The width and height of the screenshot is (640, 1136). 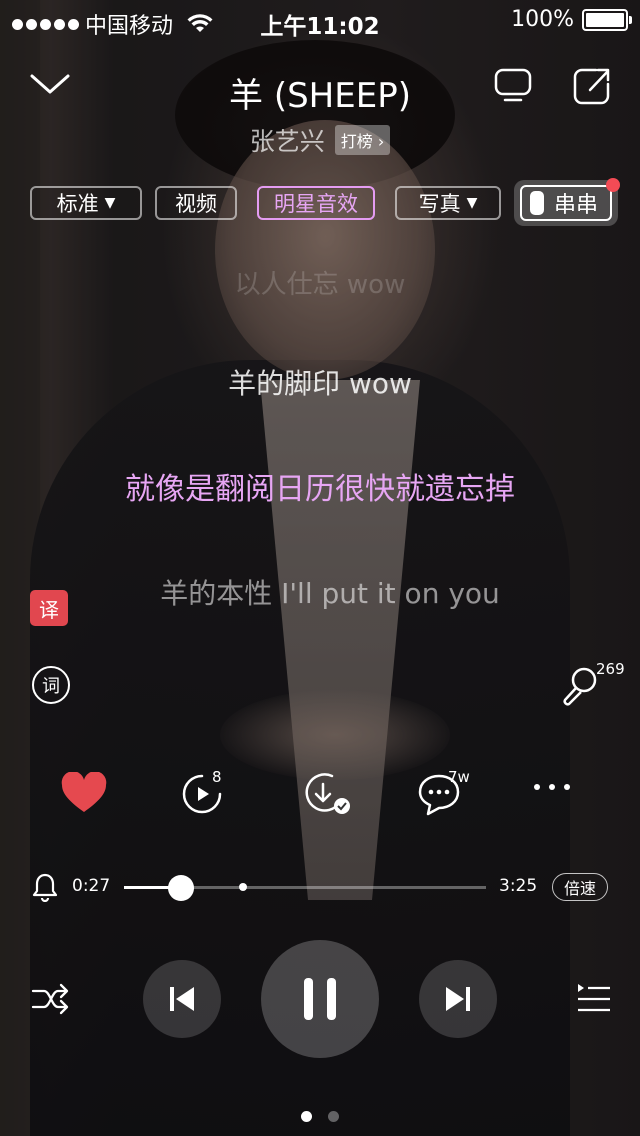 I want to click on more-button, so click(x=552, y=787).